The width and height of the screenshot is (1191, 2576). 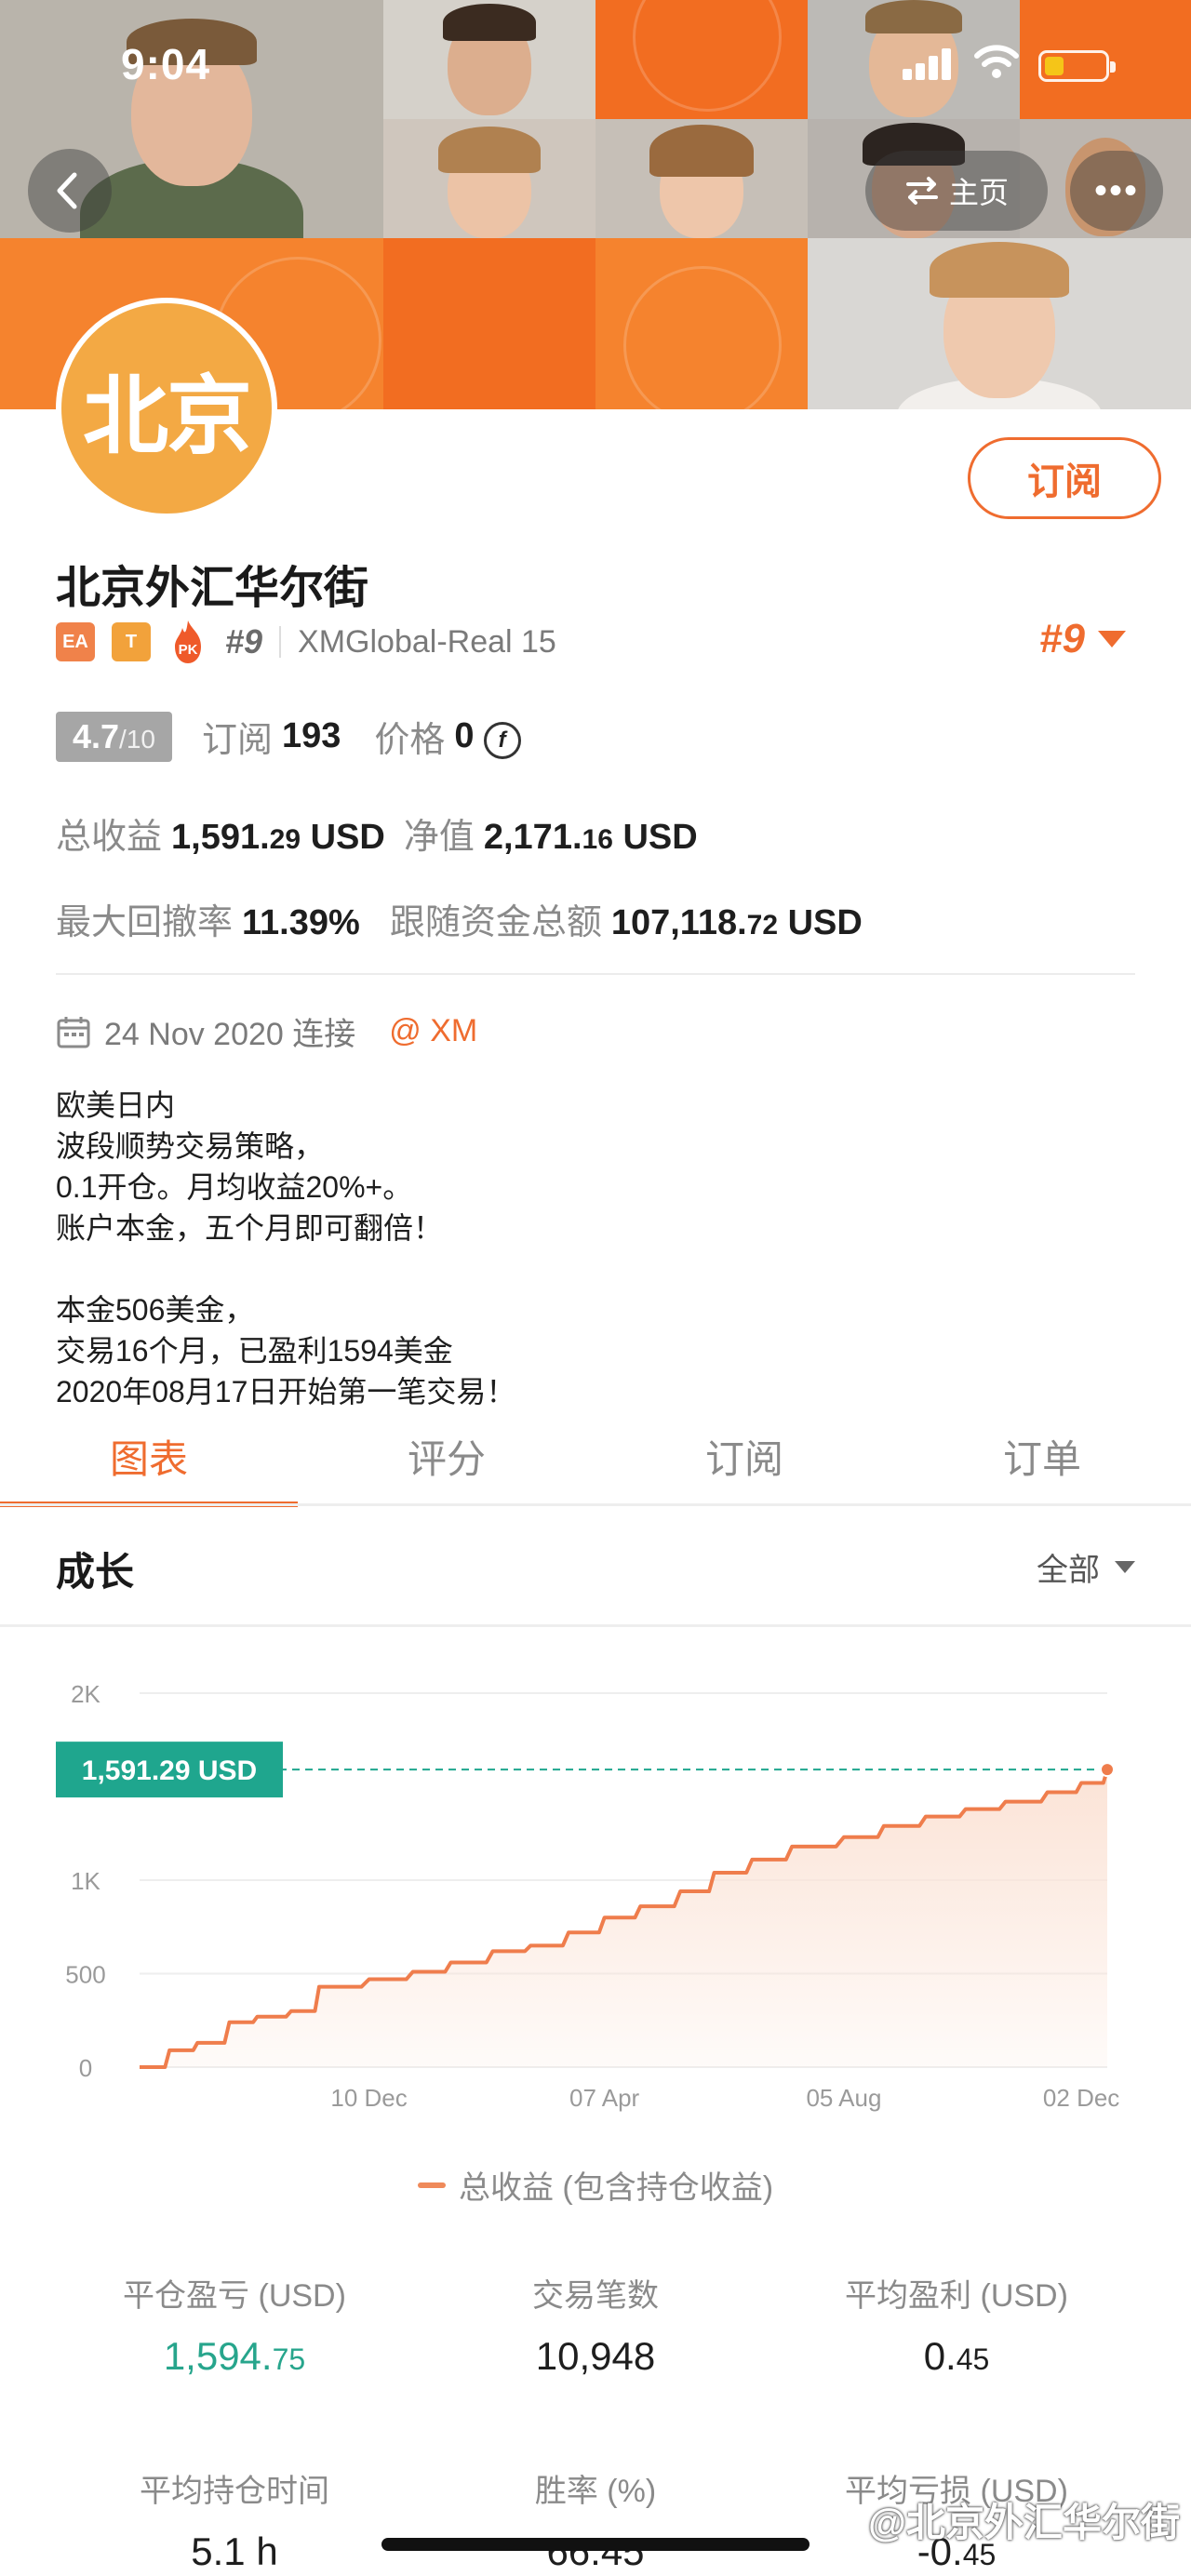 What do you see at coordinates (85, 1881) in the screenshot?
I see `y-tick-label: 1K` at bounding box center [85, 1881].